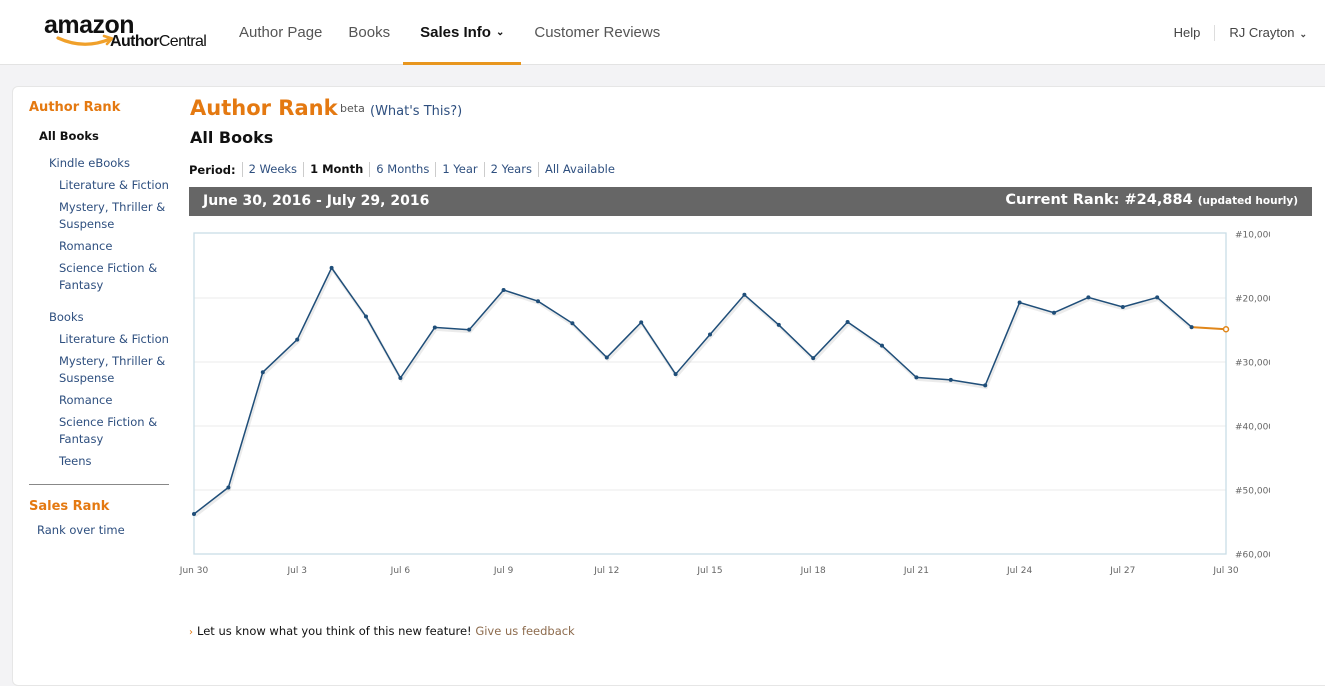 This screenshot has height=686, width=1325. What do you see at coordinates (75, 461) in the screenshot?
I see `sidebar-item-books-teens: Teens` at bounding box center [75, 461].